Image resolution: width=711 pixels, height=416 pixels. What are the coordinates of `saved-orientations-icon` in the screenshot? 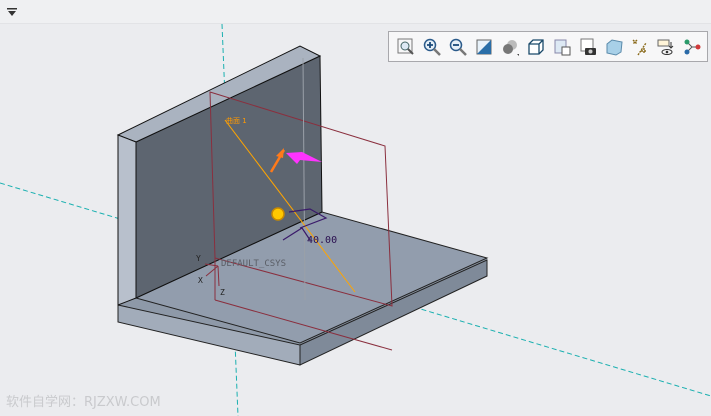 It's located at (536, 46).